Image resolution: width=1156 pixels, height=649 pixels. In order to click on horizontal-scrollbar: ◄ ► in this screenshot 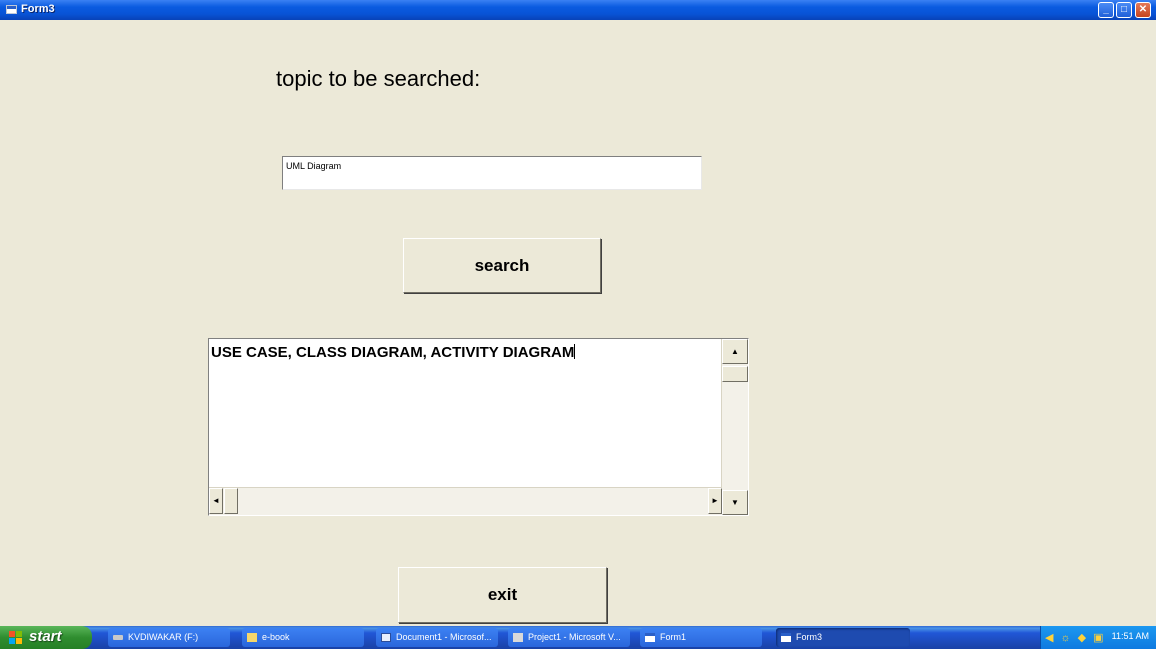, I will do `click(465, 501)`.